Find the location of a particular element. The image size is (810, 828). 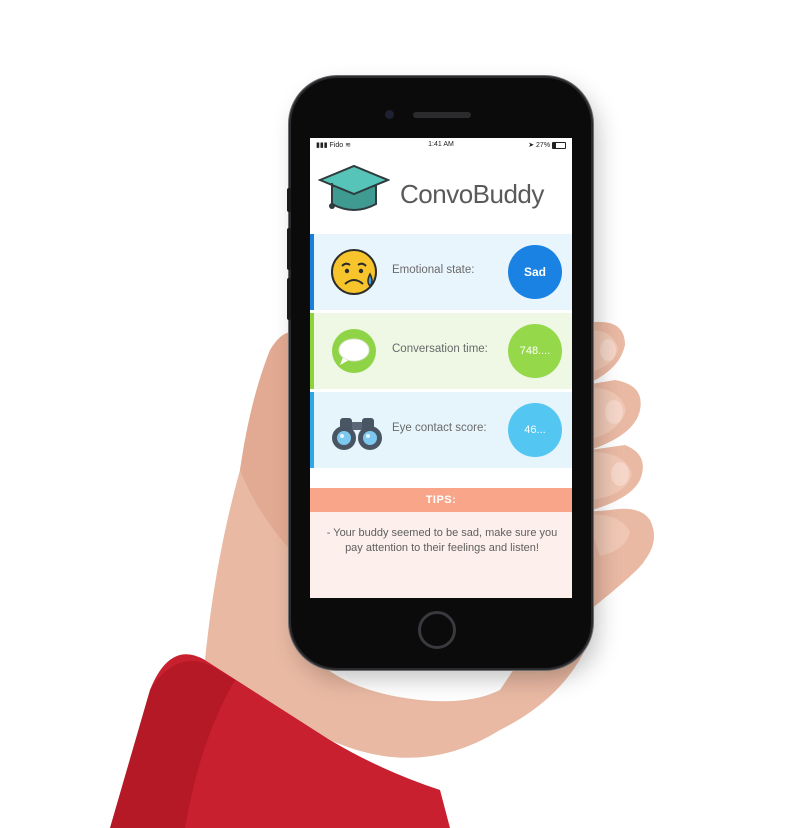

sad-face-icon is located at coordinates (354, 272).